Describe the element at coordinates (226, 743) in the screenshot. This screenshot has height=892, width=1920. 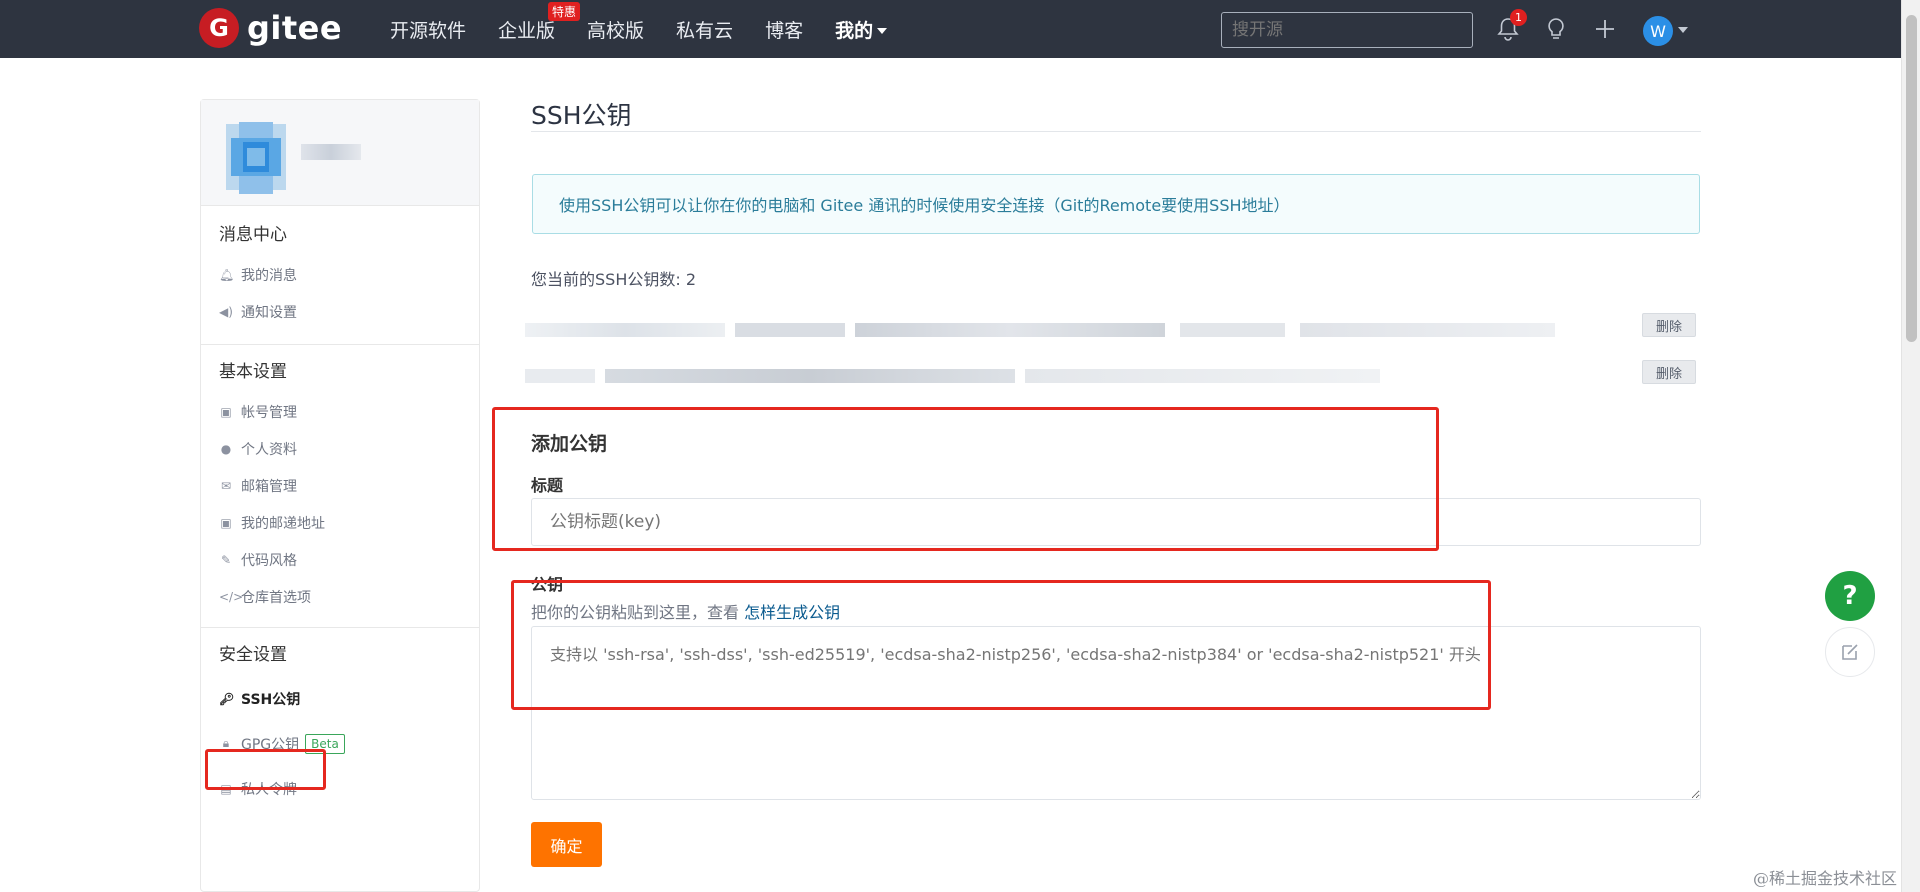
I see `lock-icon: 🔒︎` at that location.